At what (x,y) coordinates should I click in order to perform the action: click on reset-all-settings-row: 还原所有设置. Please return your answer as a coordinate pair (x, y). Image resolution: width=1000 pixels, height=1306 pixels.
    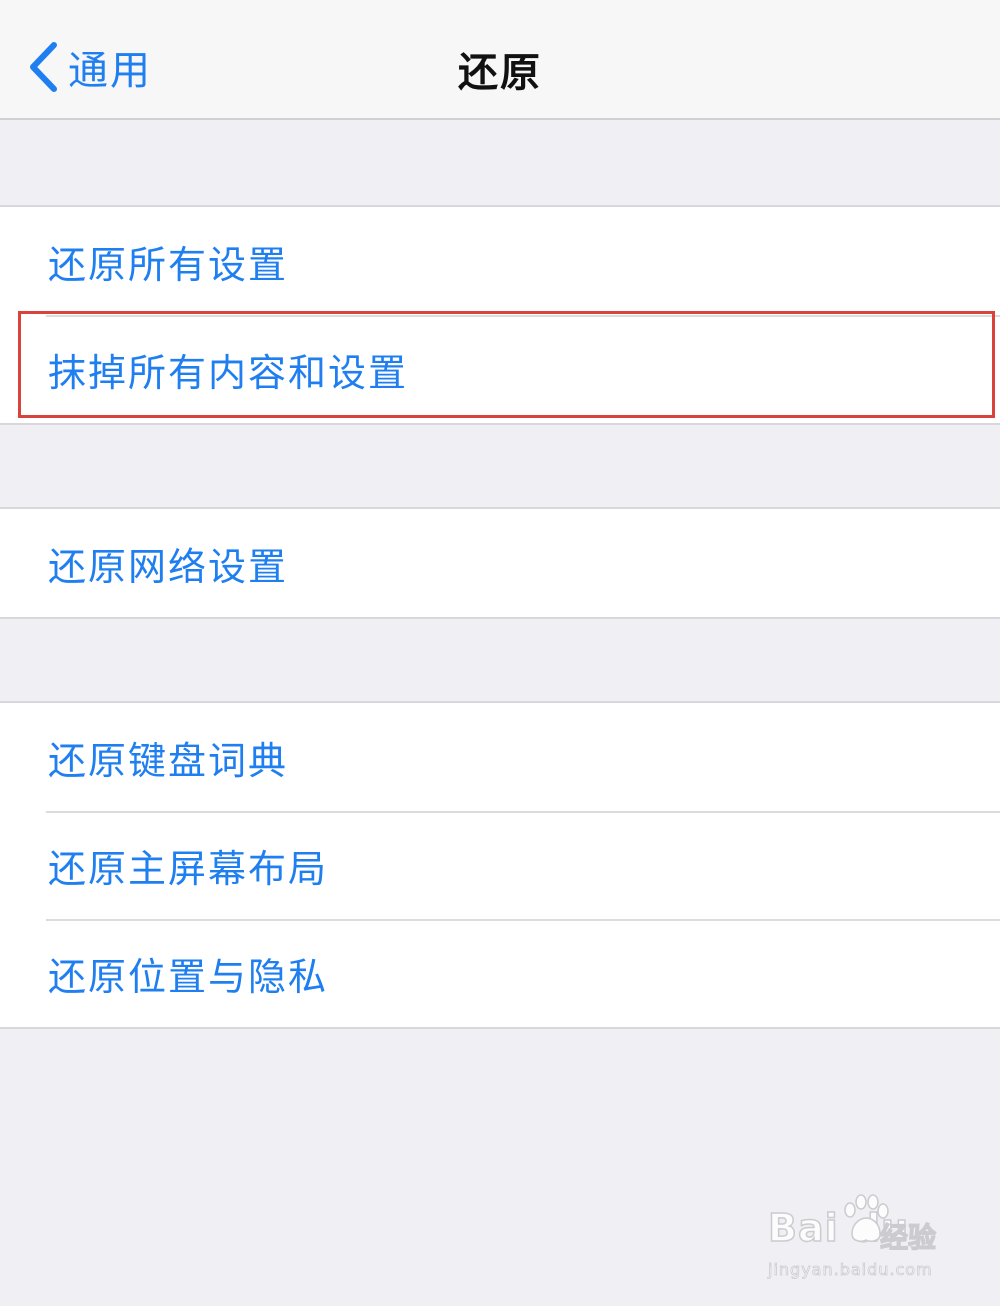
    Looking at the image, I should click on (500, 261).